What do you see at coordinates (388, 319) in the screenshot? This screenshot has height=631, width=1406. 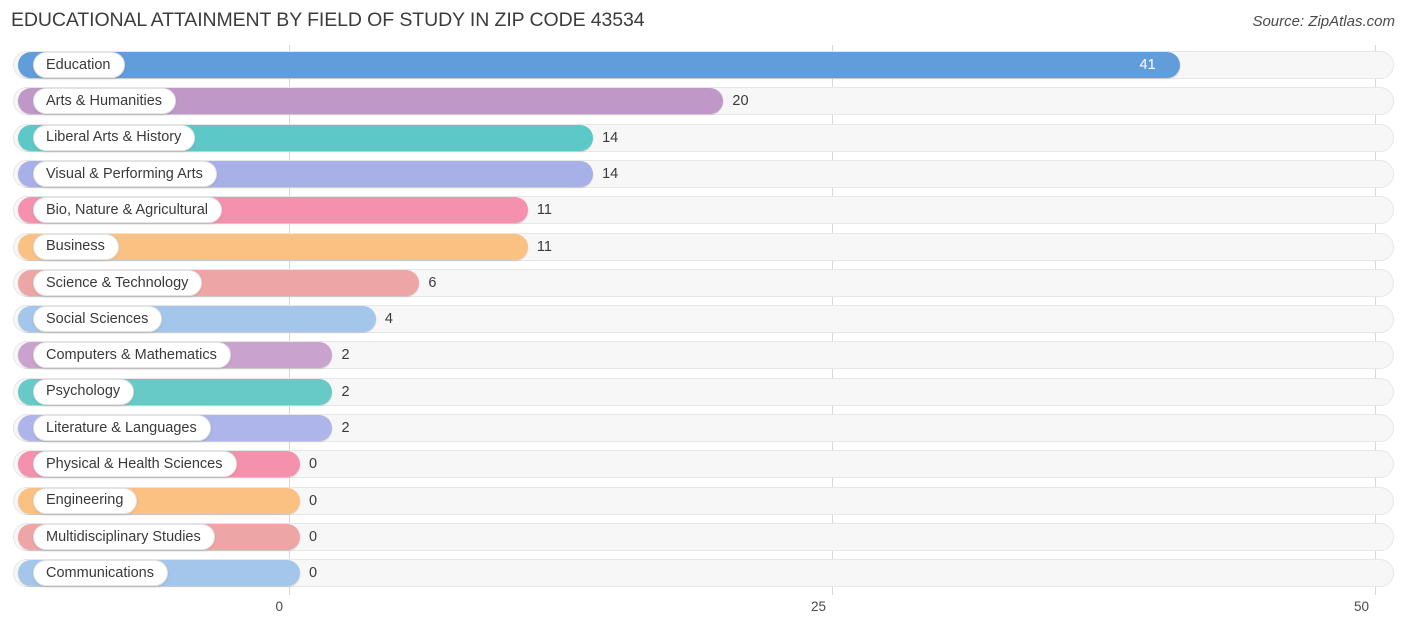 I see `bar-value-label: 4` at bounding box center [388, 319].